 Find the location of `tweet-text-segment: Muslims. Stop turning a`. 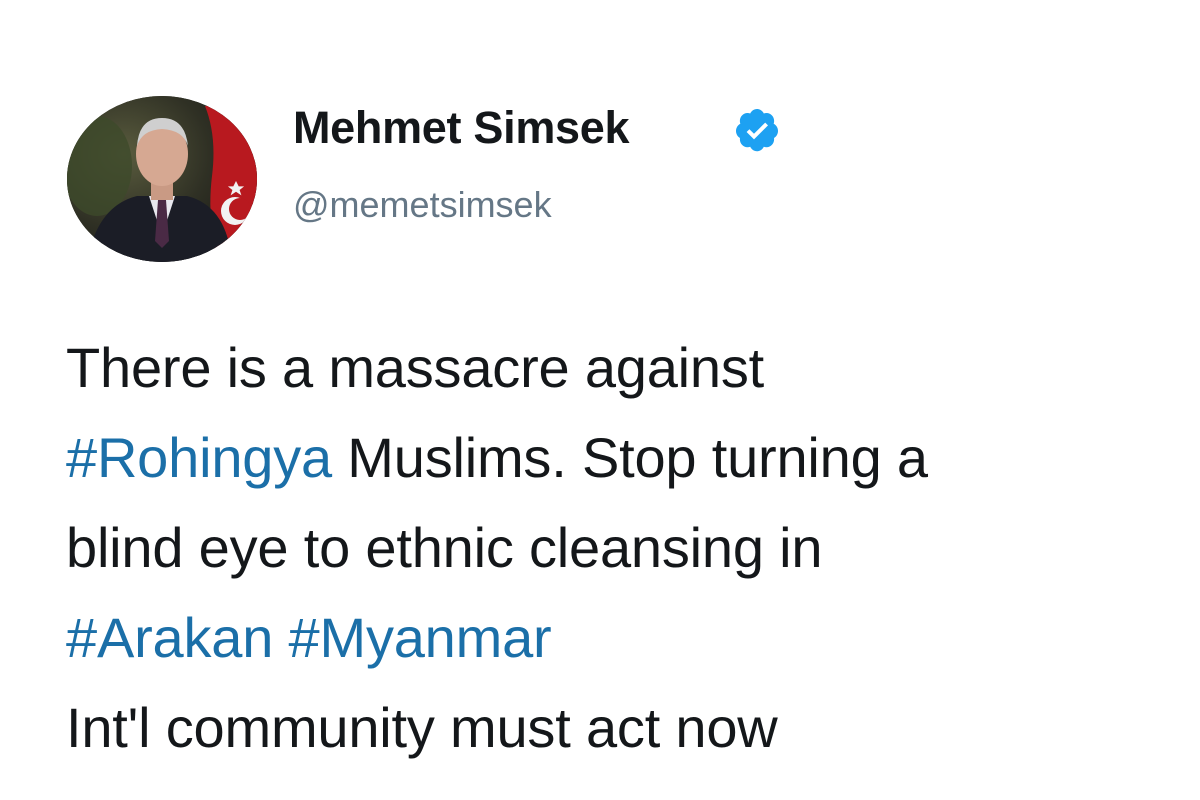

tweet-text-segment: Muslims. Stop turning a is located at coordinates (629, 457).